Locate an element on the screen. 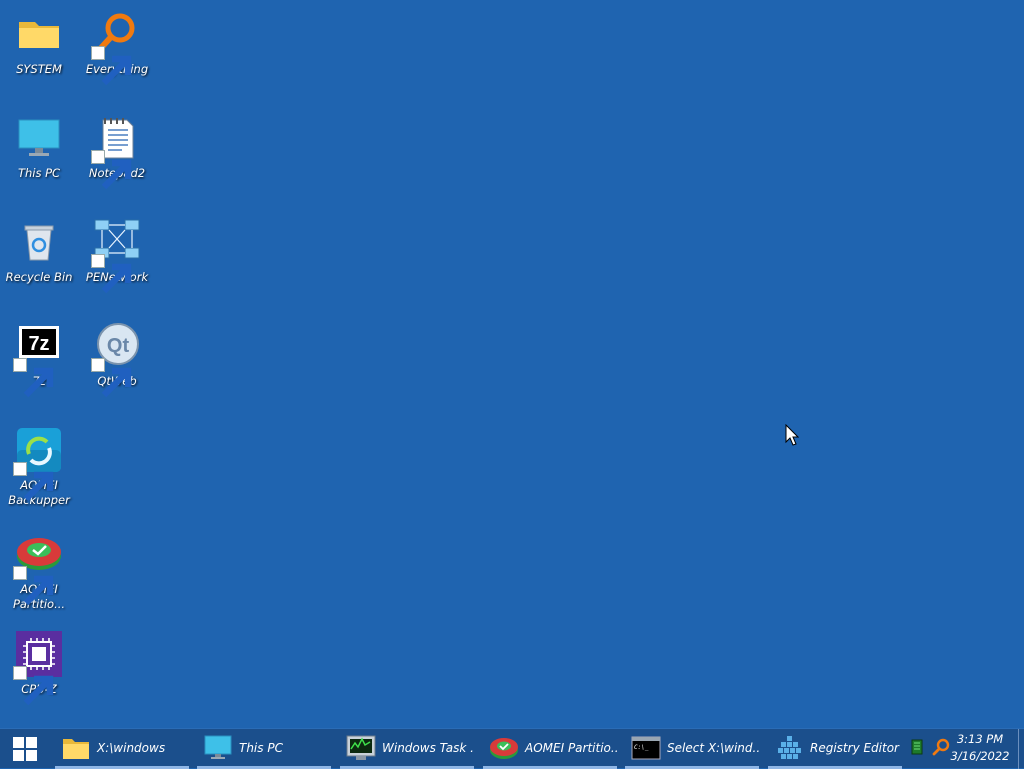 Image resolution: width=1024 pixels, height=769 pixels. desktop-icon-system: SYSTEM is located at coordinates (39, 43).